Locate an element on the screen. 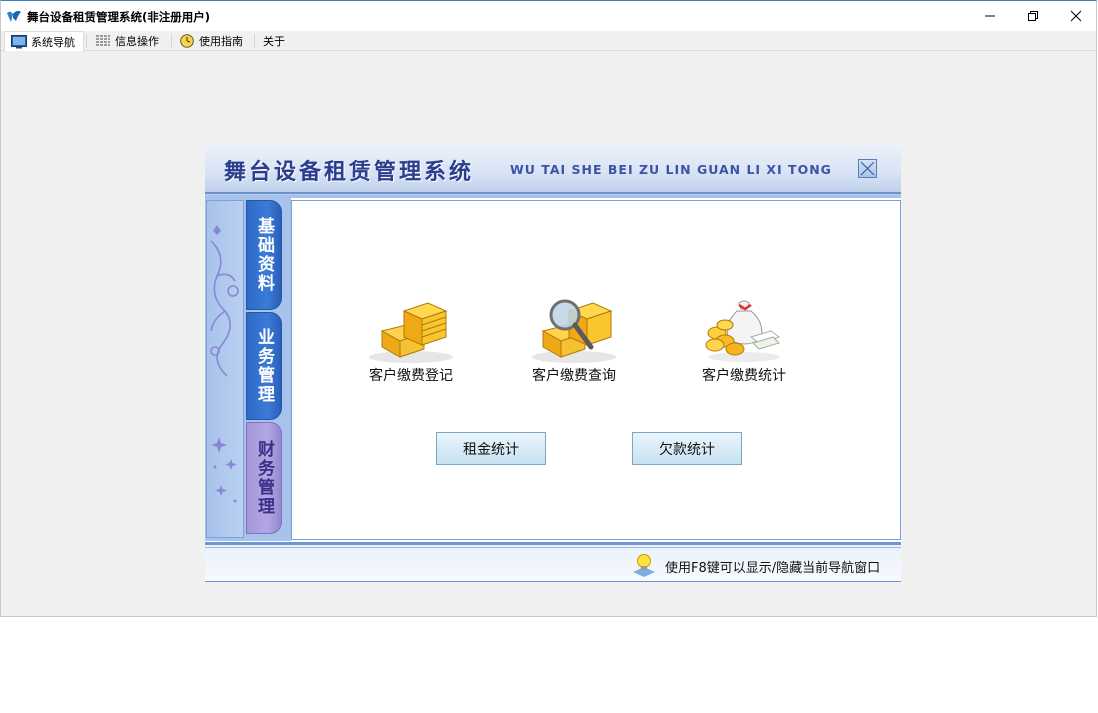 The width and height of the screenshot is (1098, 713). title-bar: 舞台设备租赁管理系统(非注册用户) is located at coordinates (548, 16).